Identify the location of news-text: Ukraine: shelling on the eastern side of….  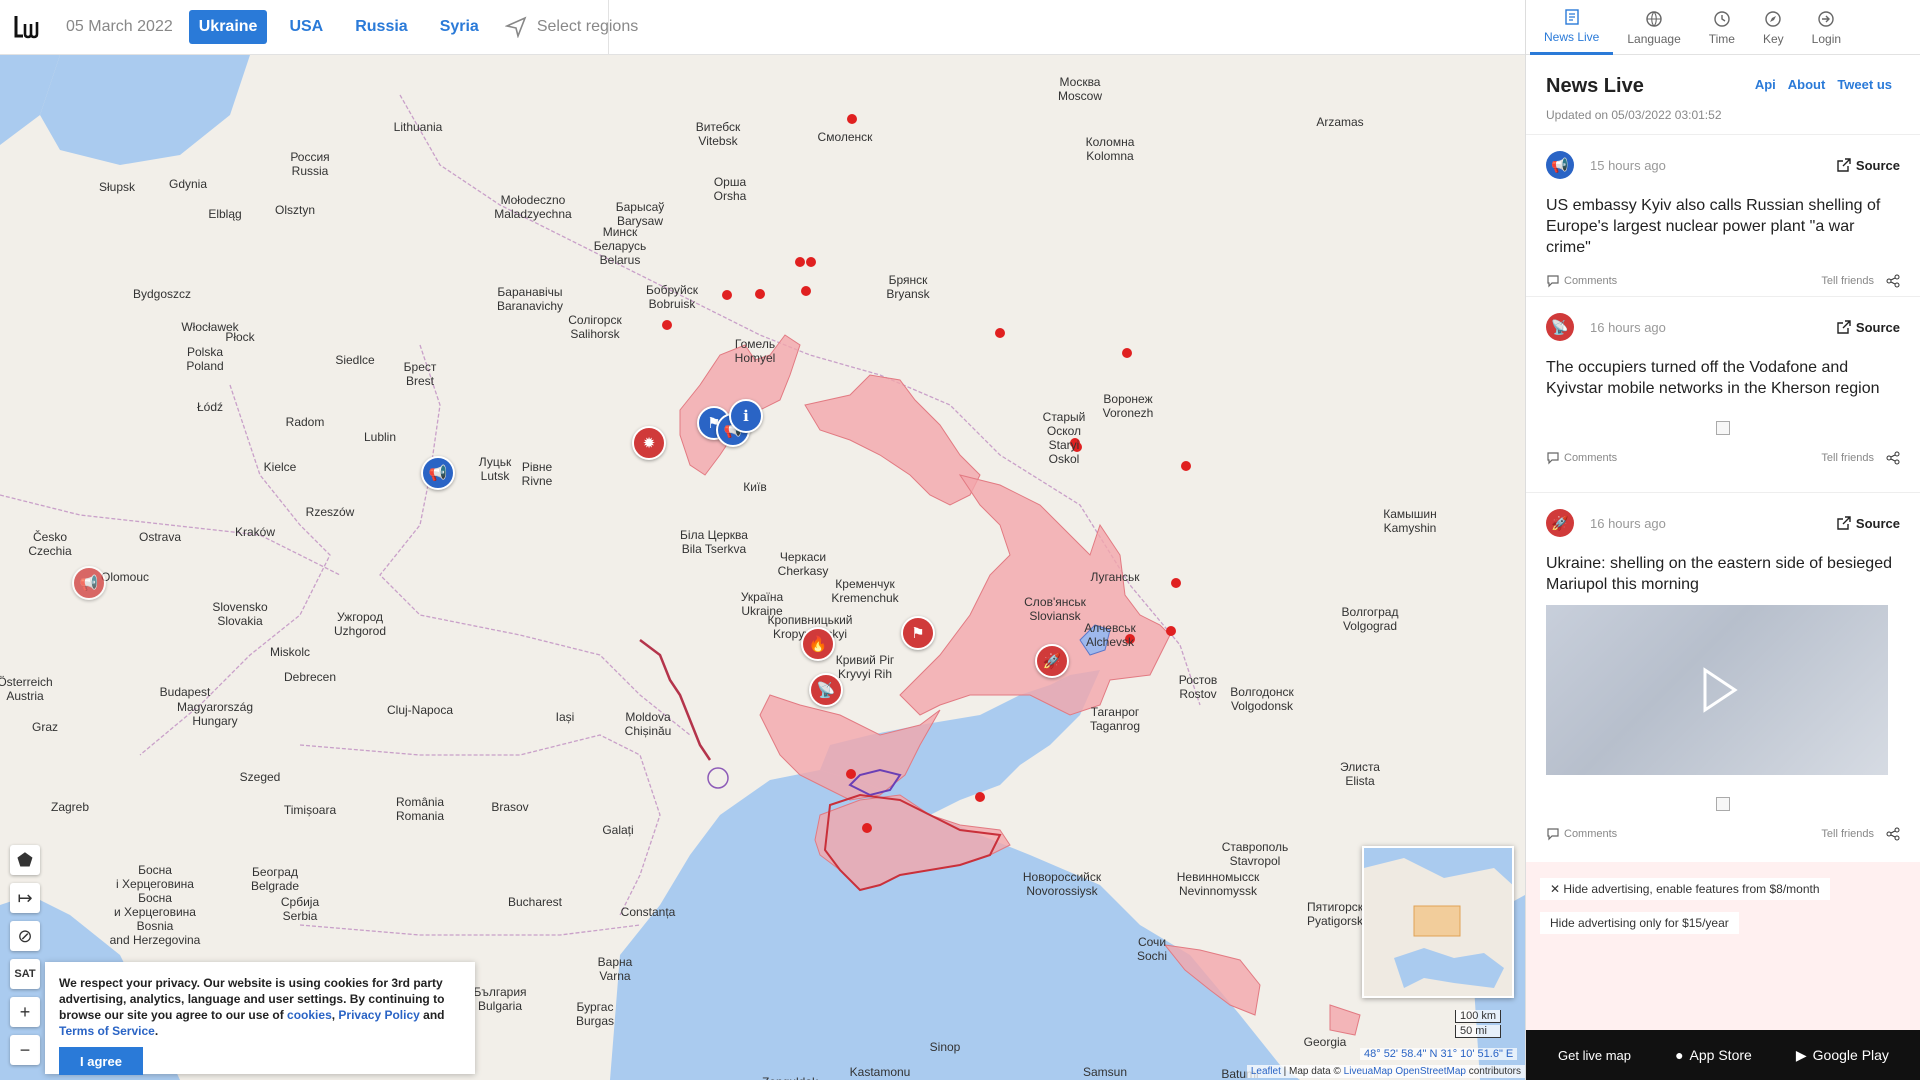
(1723, 574).